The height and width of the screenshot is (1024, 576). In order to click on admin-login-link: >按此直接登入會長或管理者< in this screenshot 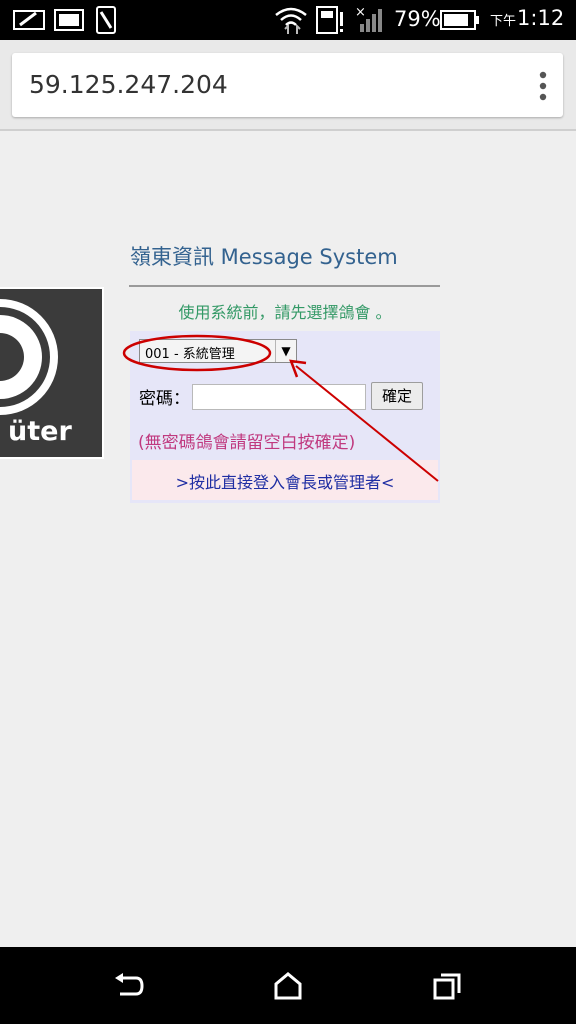, I will do `click(285, 481)`.